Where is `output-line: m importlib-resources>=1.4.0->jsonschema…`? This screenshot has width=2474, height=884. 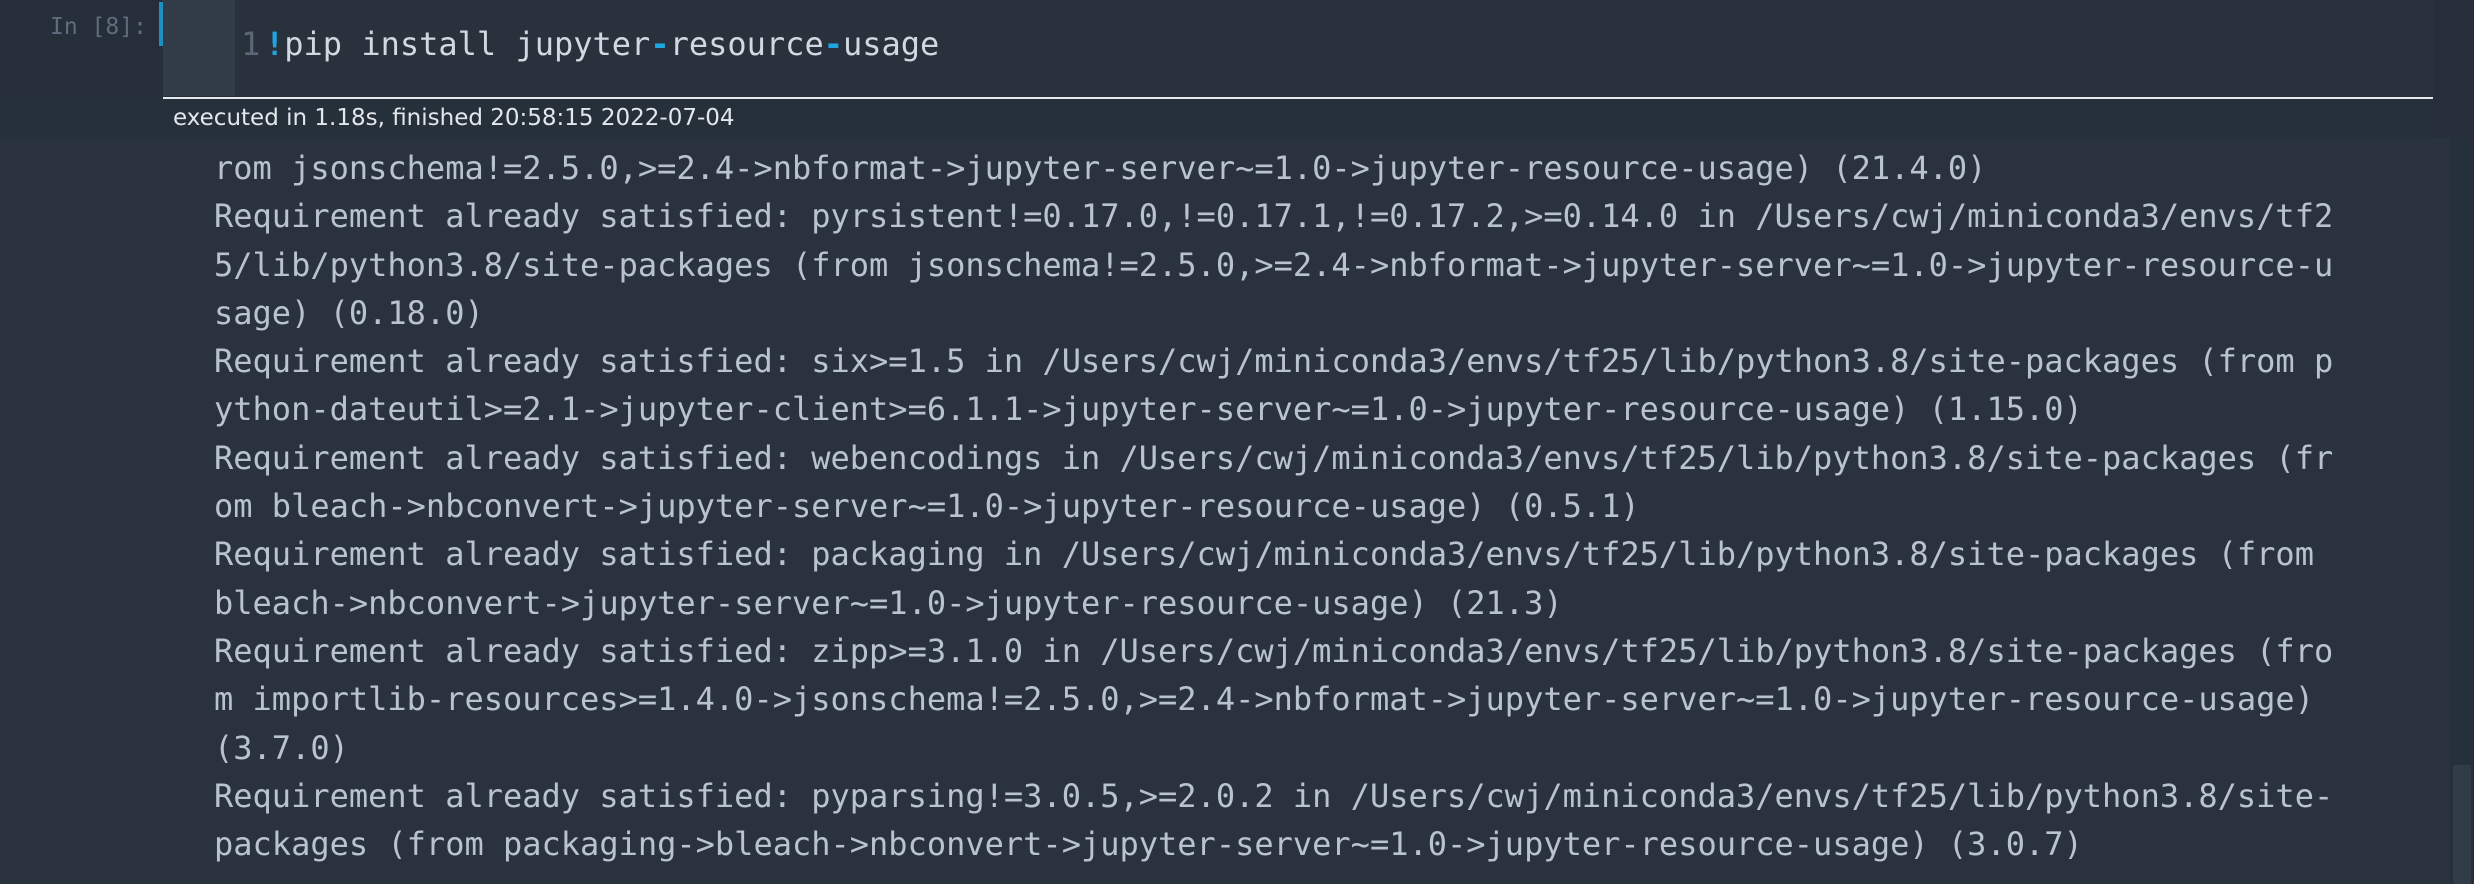
output-line: m importlib-resources>=1.4.0->jsonschema… is located at coordinates (1264, 699).